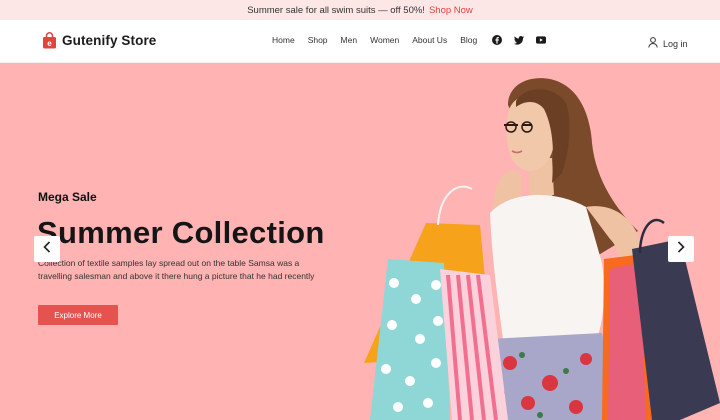  I want to click on login-label: Log in, so click(675, 44).